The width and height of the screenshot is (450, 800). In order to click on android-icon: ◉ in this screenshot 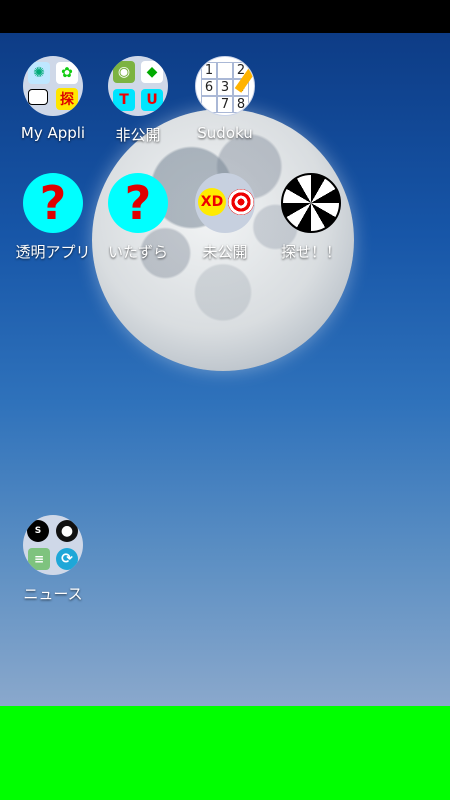, I will do `click(124, 72)`.